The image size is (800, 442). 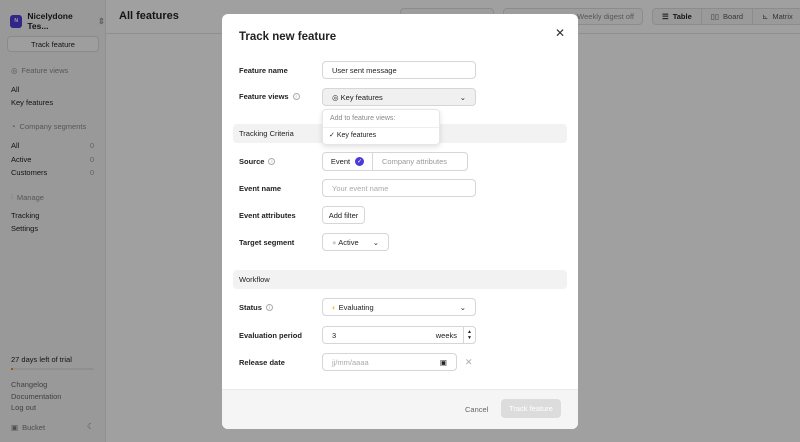 I want to click on close-icon: ✕, so click(x=560, y=33).